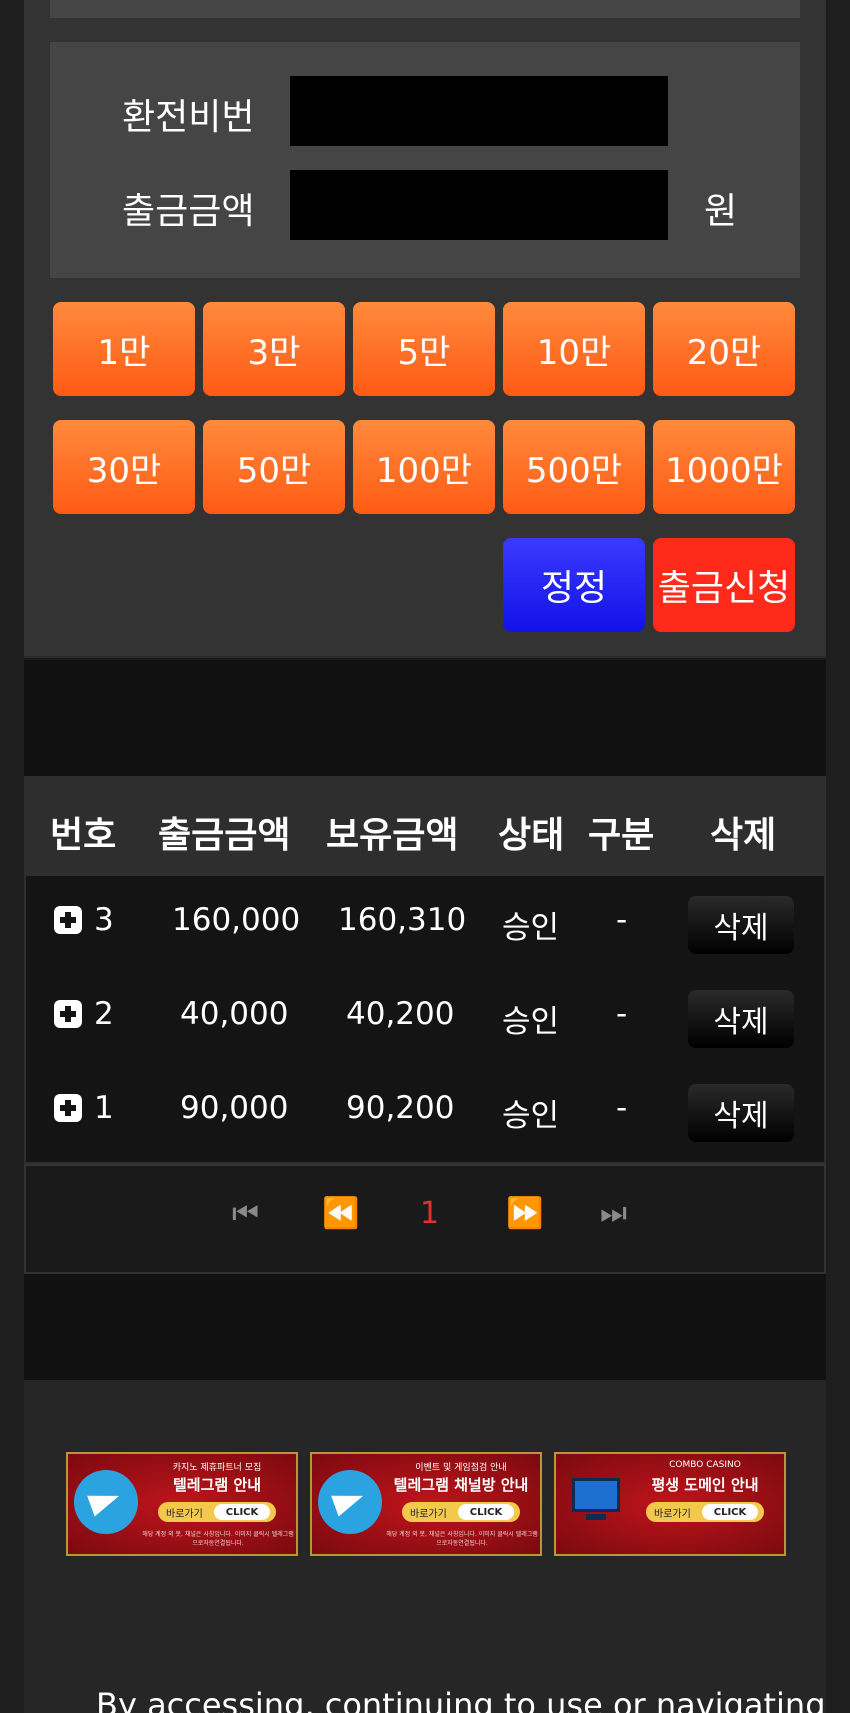 This screenshot has width=850, height=1713. Describe the element at coordinates (392, 835) in the screenshot. I see `header-balance: 보유금액` at that location.